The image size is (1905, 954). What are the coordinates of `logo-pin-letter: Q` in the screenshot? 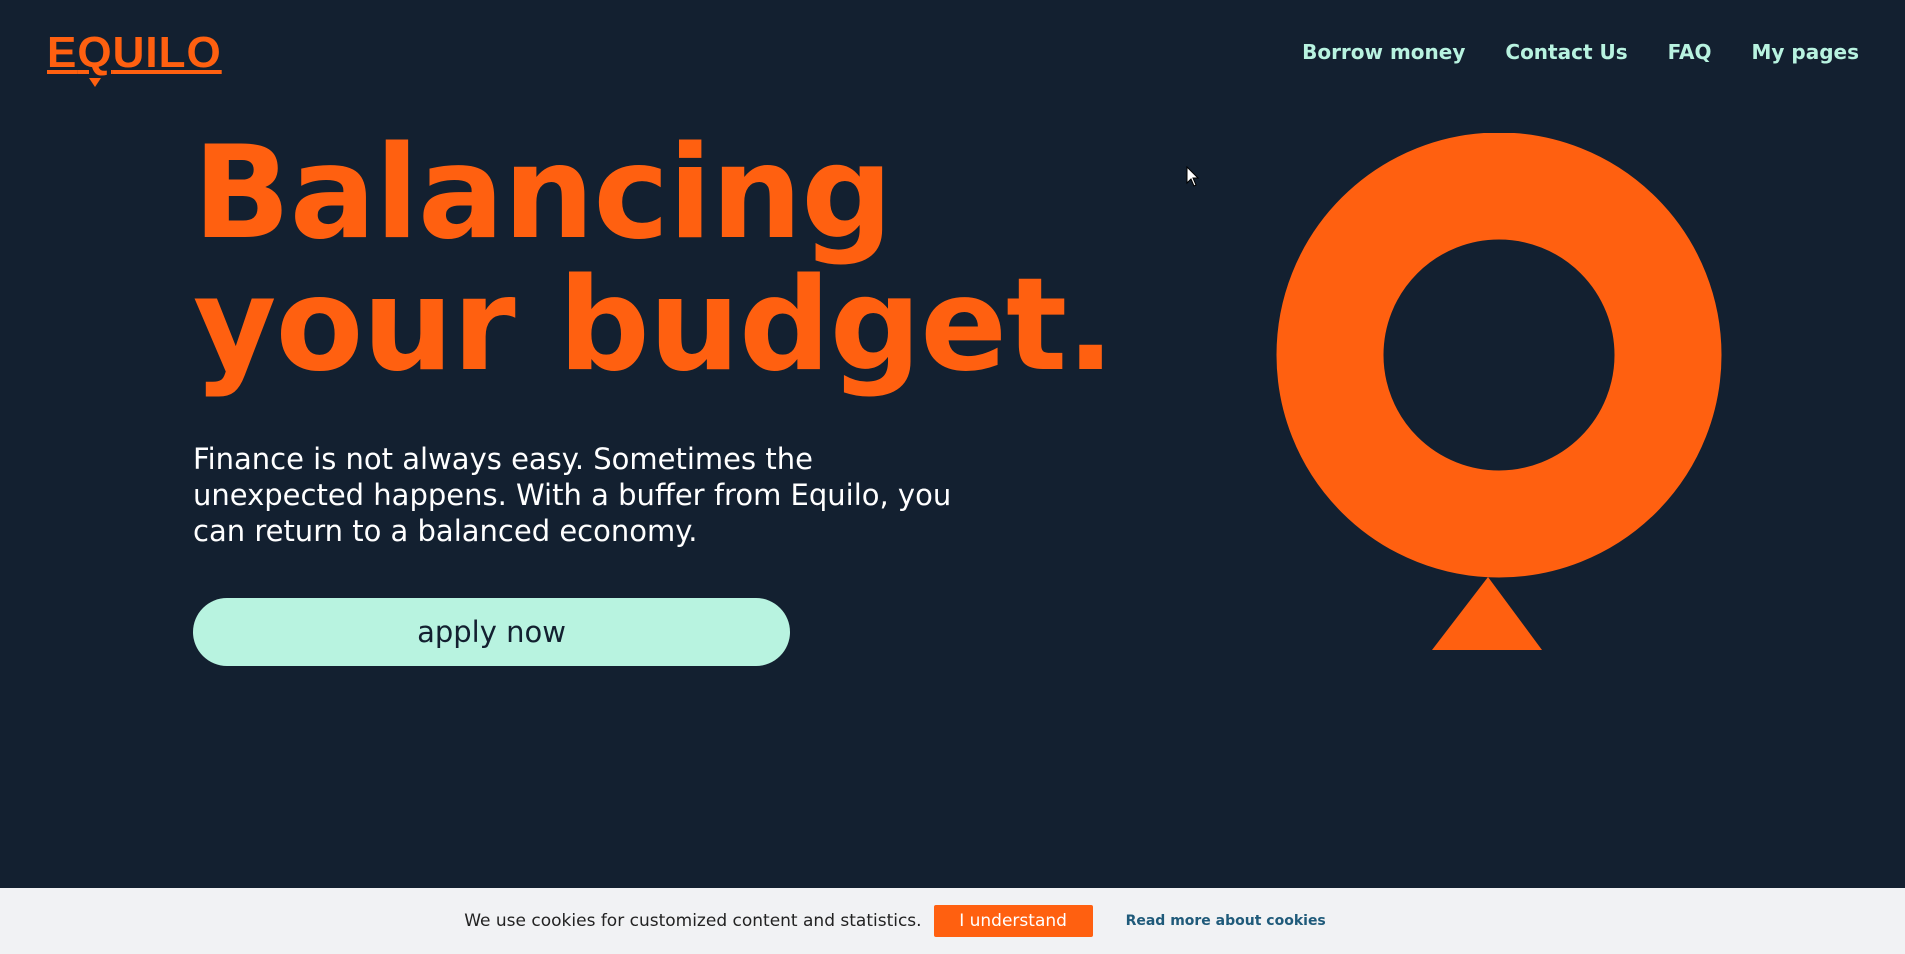 It's located at (95, 52).